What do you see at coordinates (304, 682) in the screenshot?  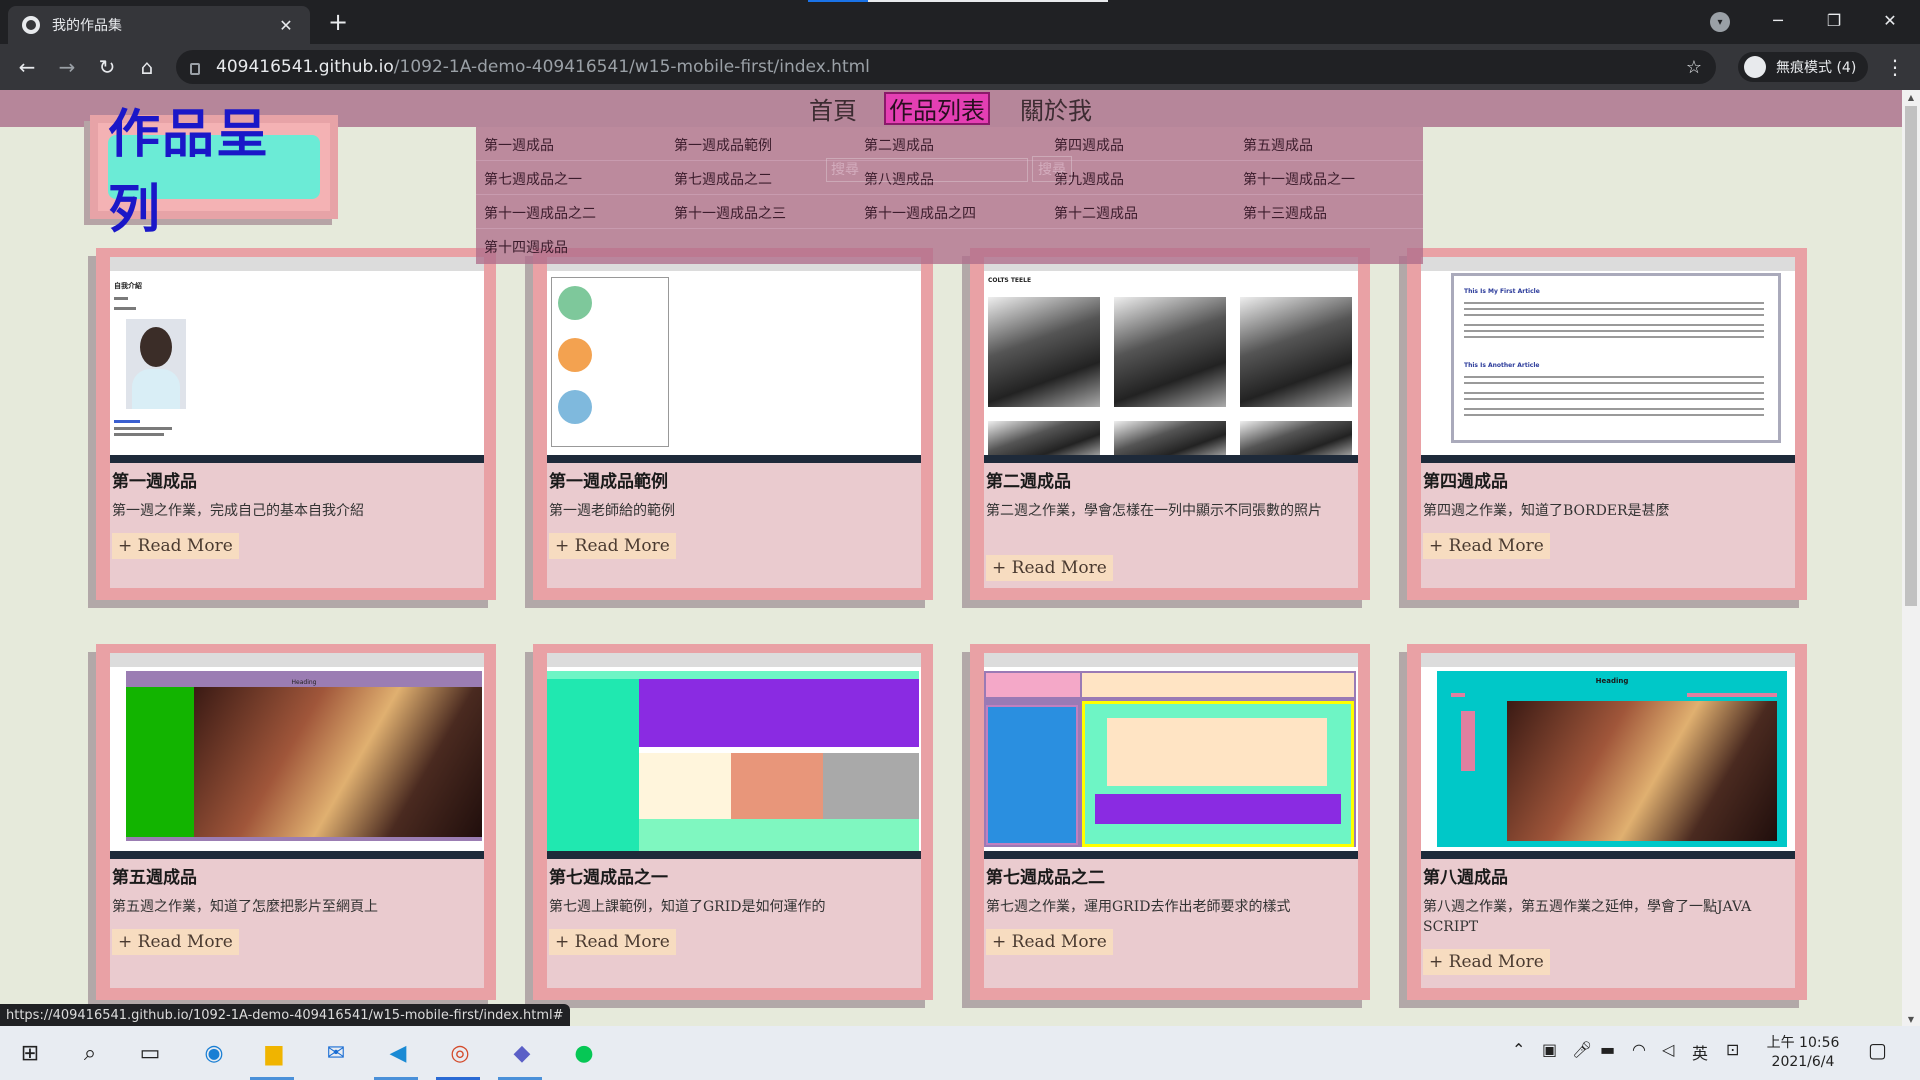 I see `thumb-heading: Heading` at bounding box center [304, 682].